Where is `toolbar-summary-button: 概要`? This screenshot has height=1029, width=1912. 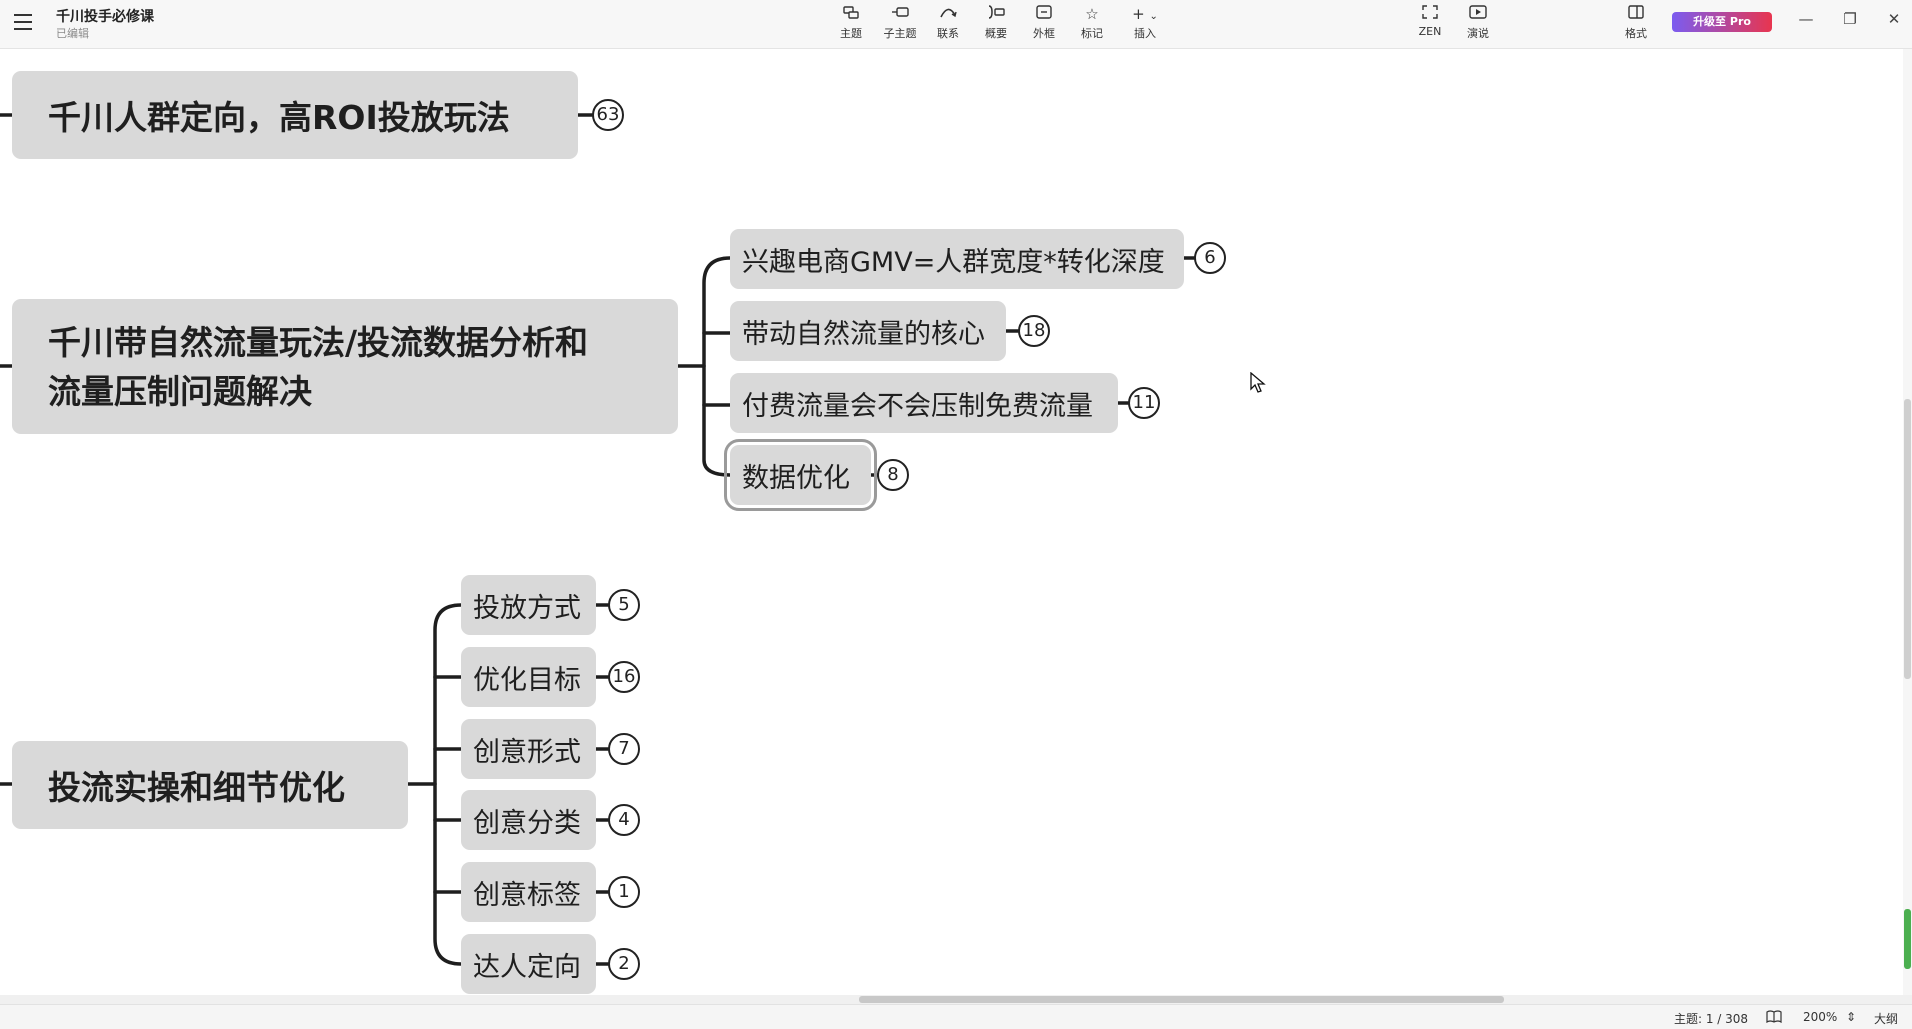 toolbar-summary-button: 概要 is located at coordinates (996, 23).